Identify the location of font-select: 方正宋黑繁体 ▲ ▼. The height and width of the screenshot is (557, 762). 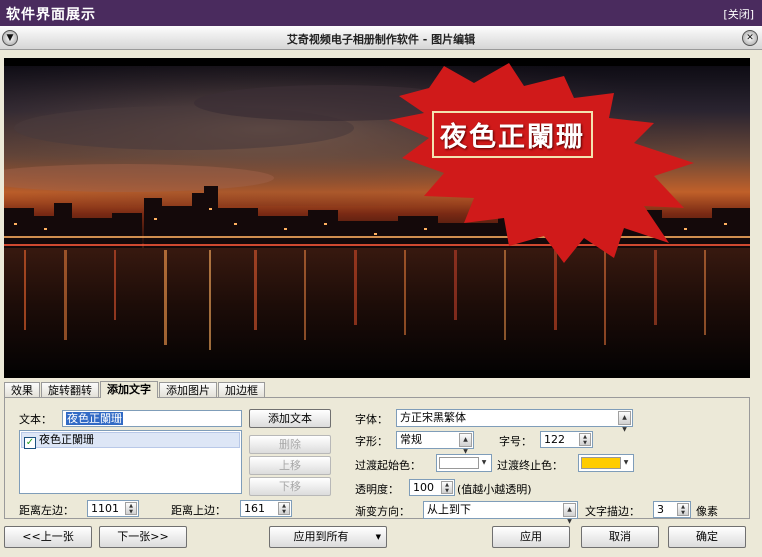
(514, 421).